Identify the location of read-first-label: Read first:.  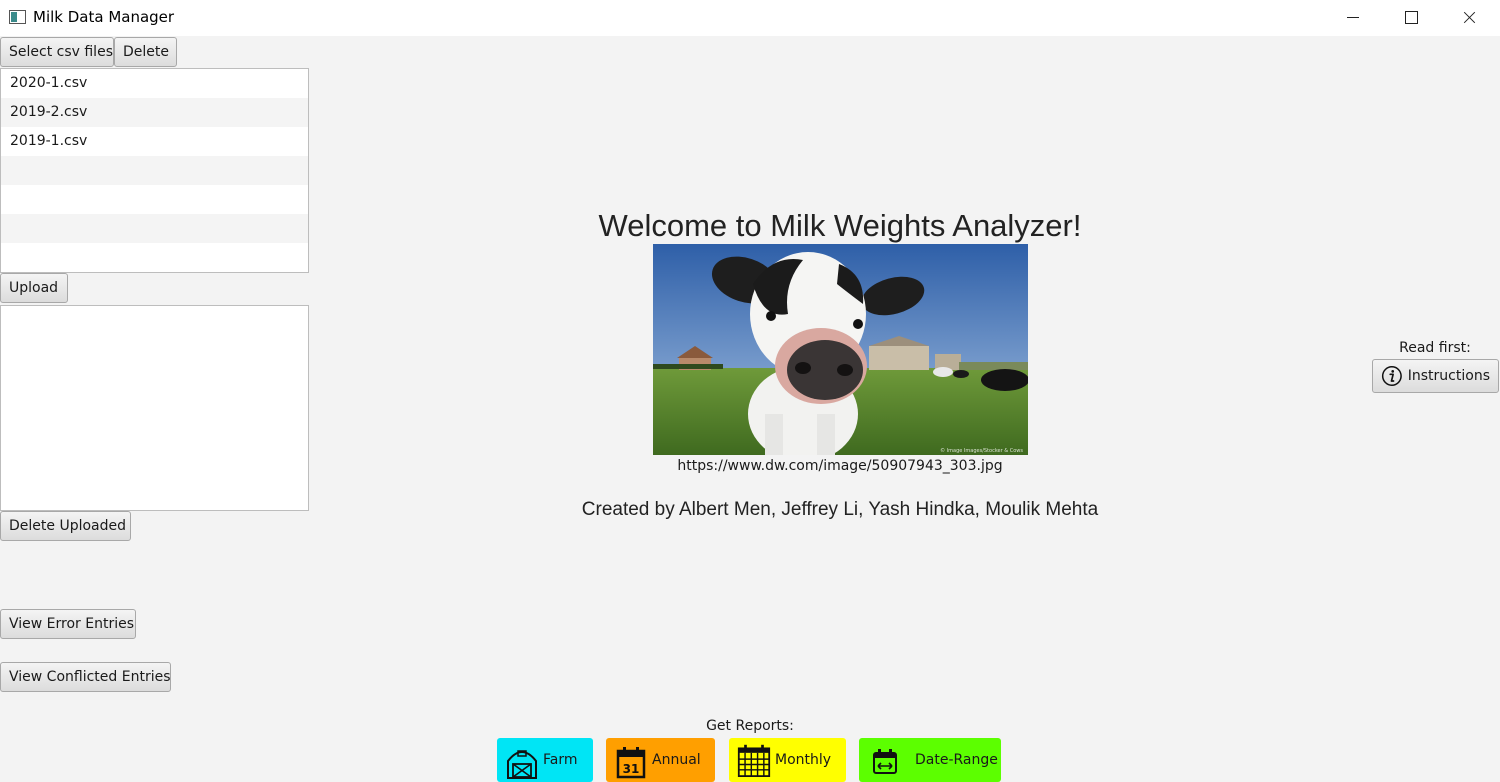
(1435, 348).